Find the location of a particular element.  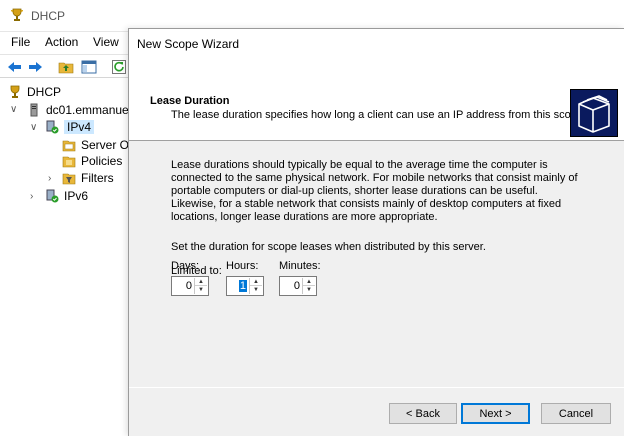

refresh-icon is located at coordinates (118, 66).